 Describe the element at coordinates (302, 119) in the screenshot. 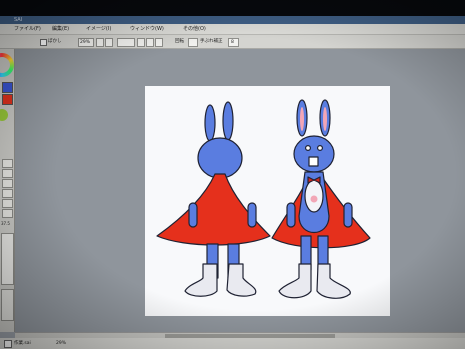

I see `front-left-inner-ear` at that location.